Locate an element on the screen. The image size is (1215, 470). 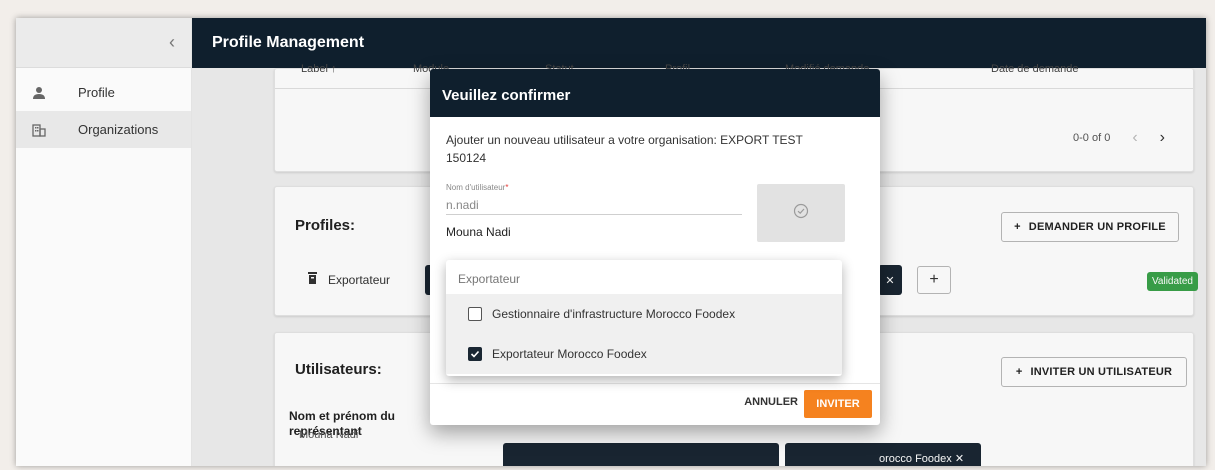
app-title: Profile Management is located at coordinates (288, 42).